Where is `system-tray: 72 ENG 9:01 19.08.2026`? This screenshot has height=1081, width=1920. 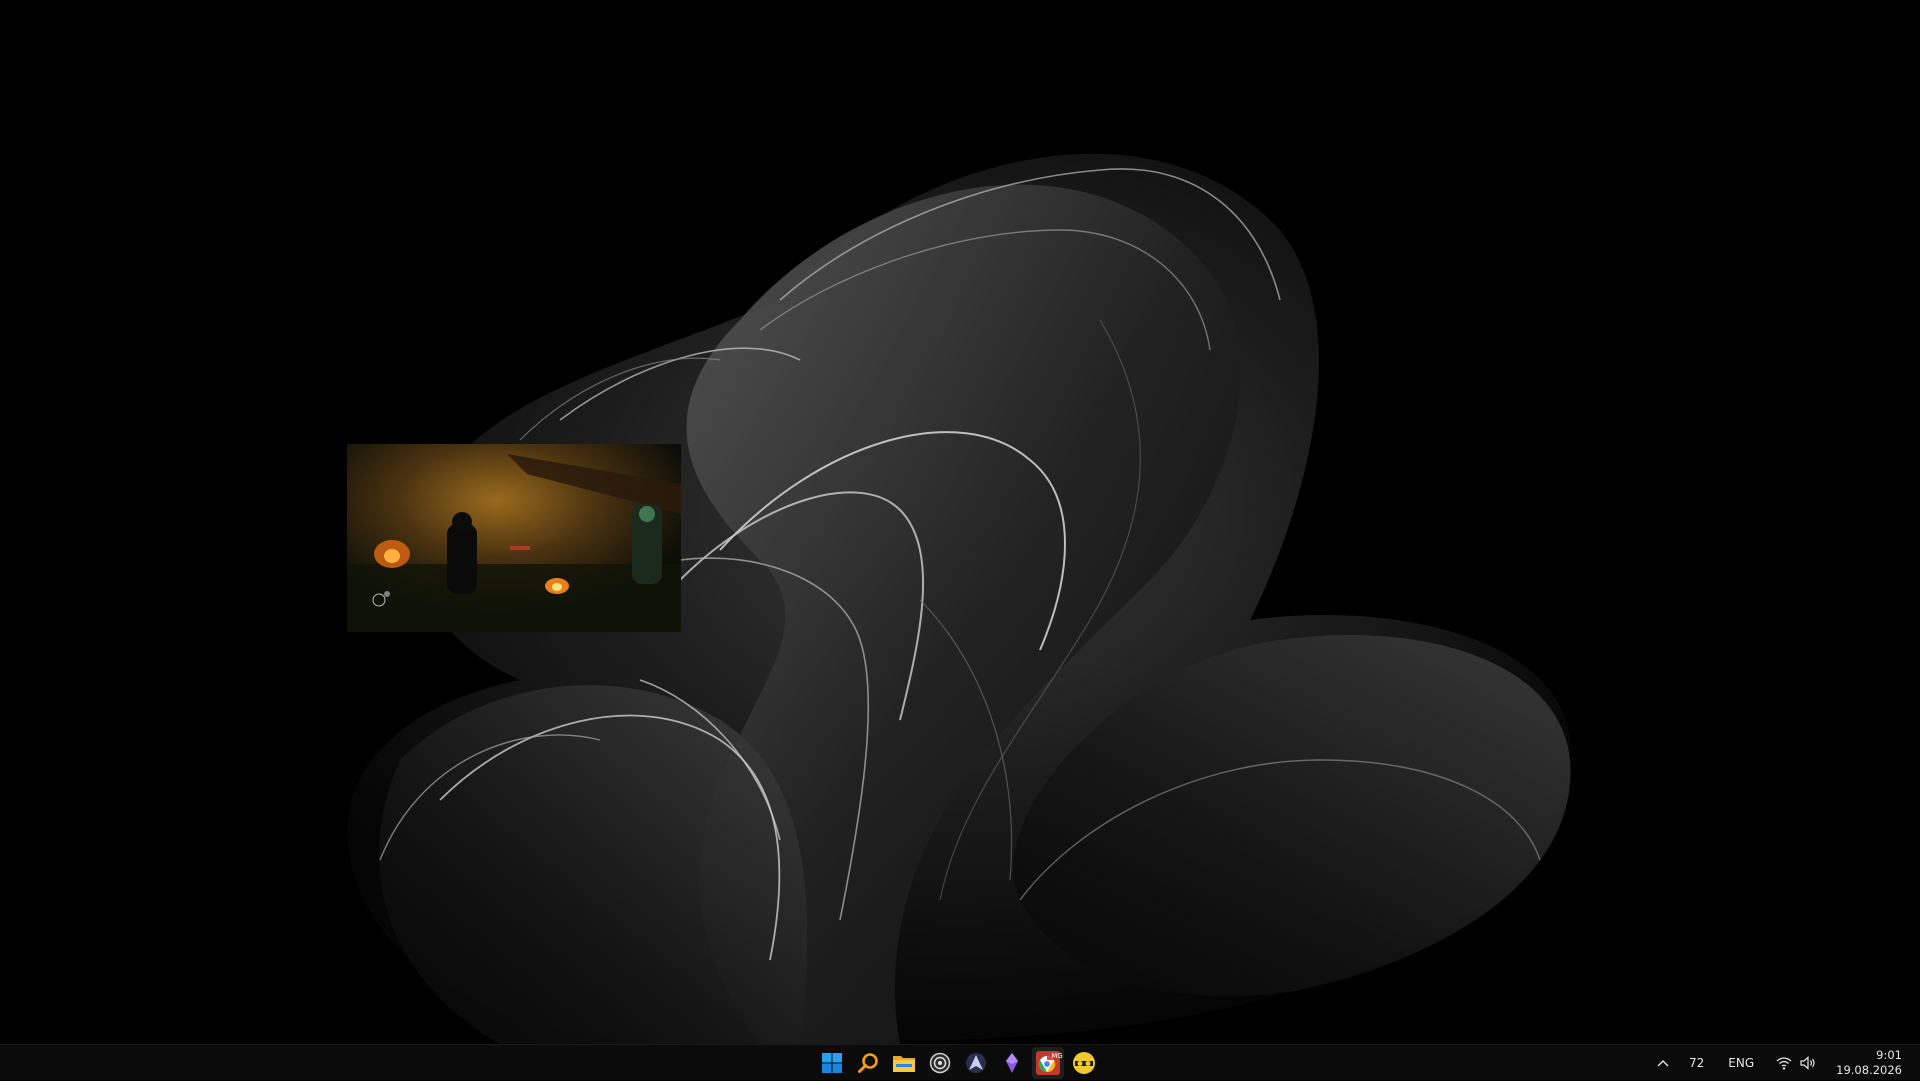
system-tray: 72 ENG 9:01 19.08.2026 is located at coordinates (1784, 1063).